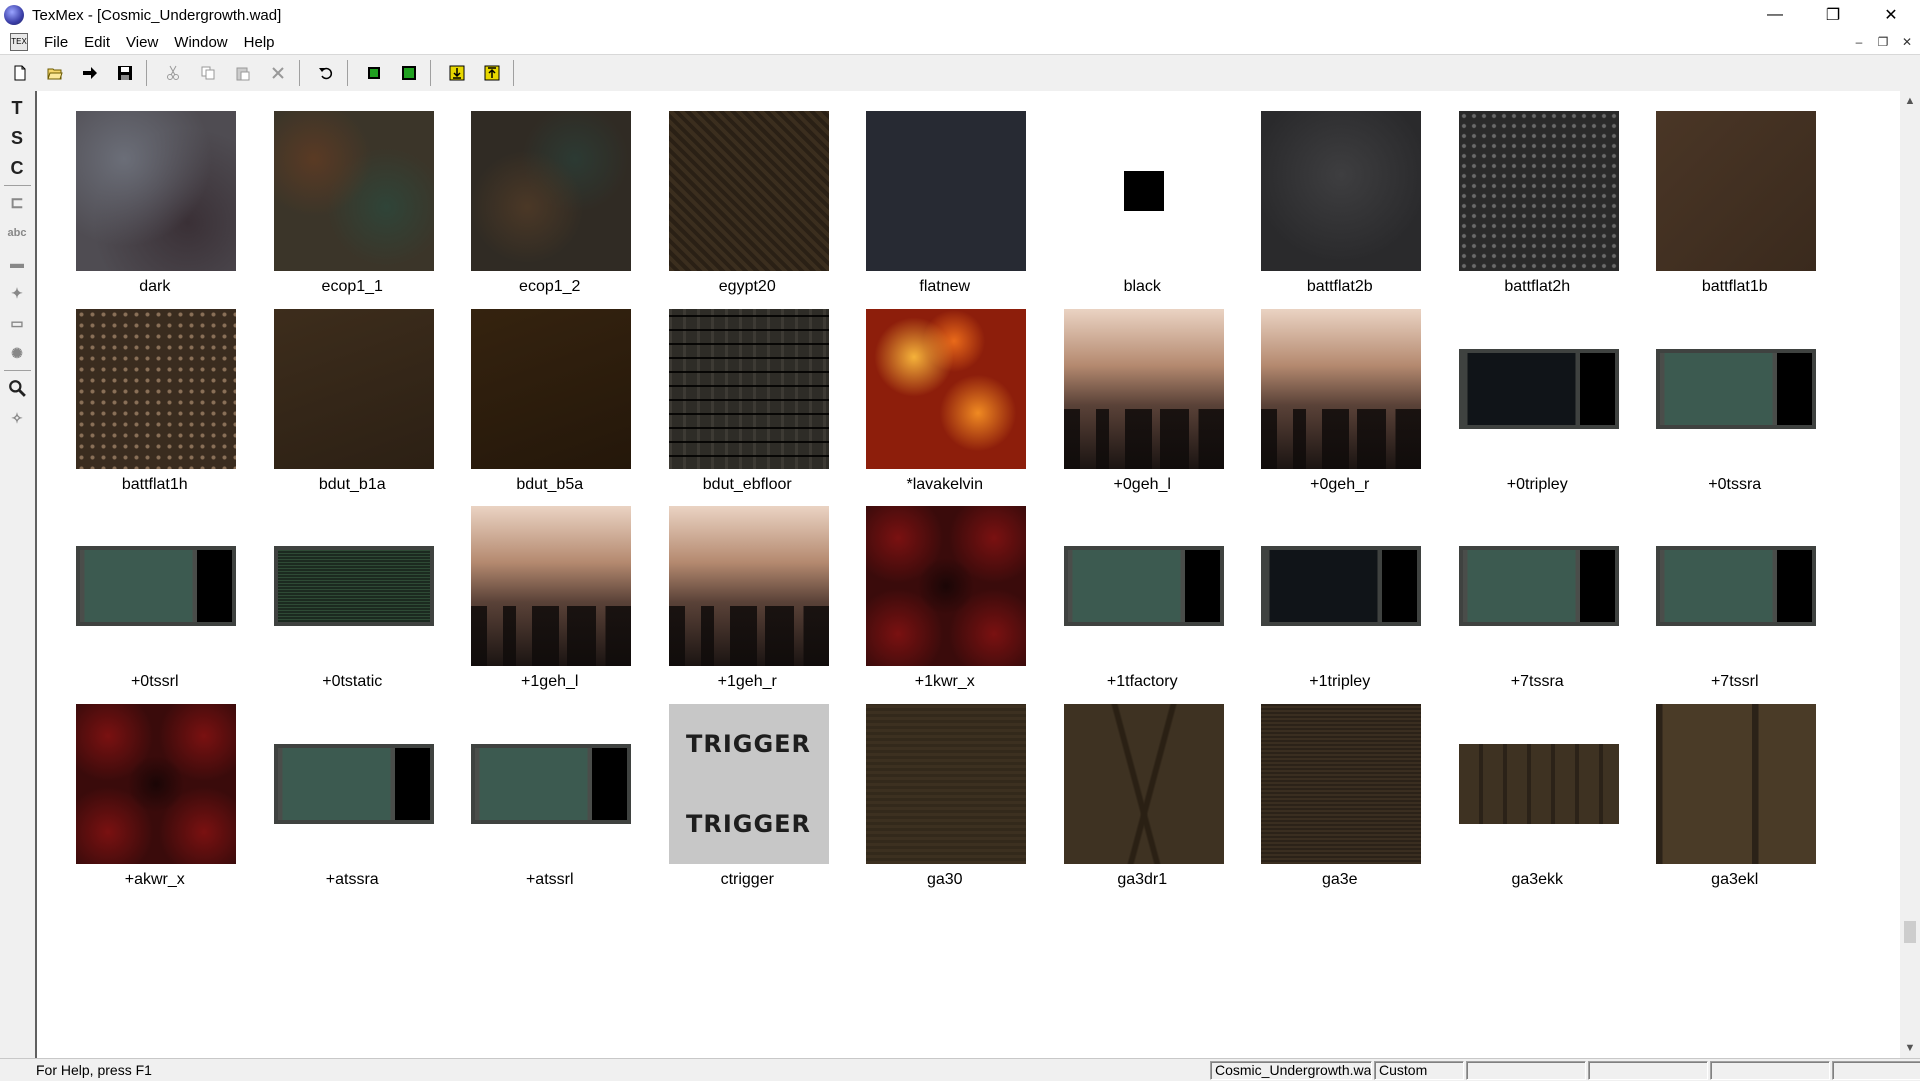 Image resolution: width=1920 pixels, height=1081 pixels. I want to click on texture-item: +7tssrl, so click(1735, 605).